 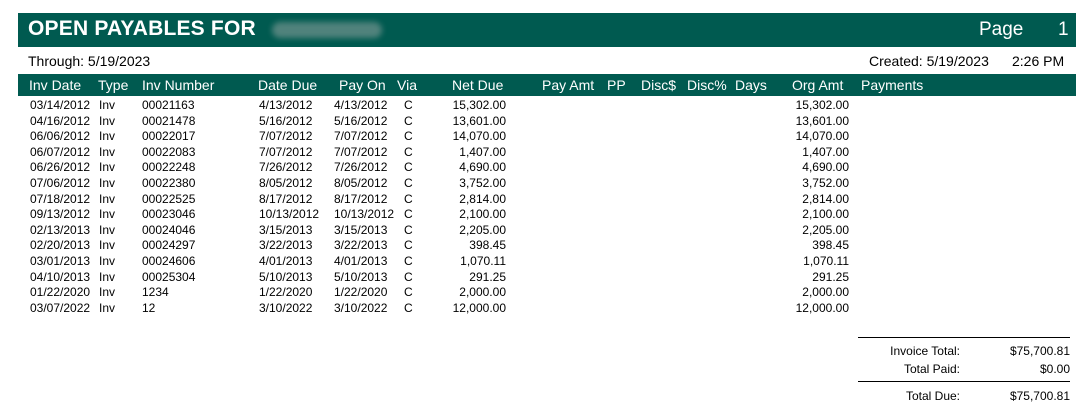 What do you see at coordinates (929, 61) in the screenshot?
I see `created-date: Created: 5/19/2023` at bounding box center [929, 61].